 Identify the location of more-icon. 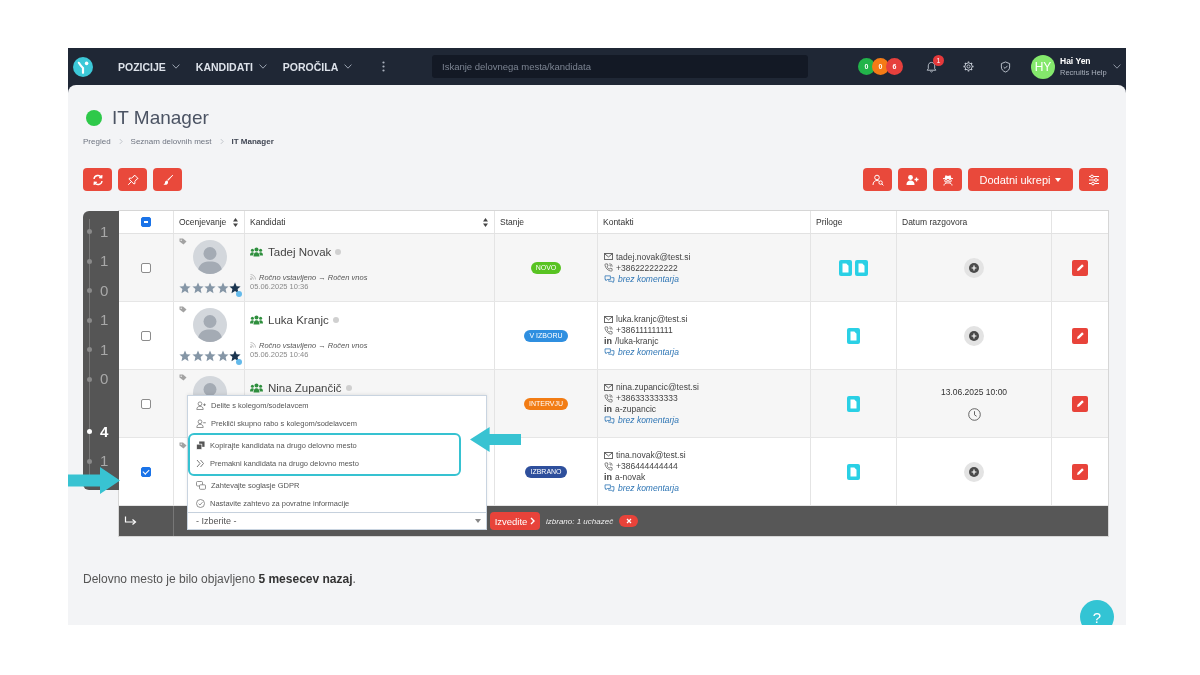
(384, 66).